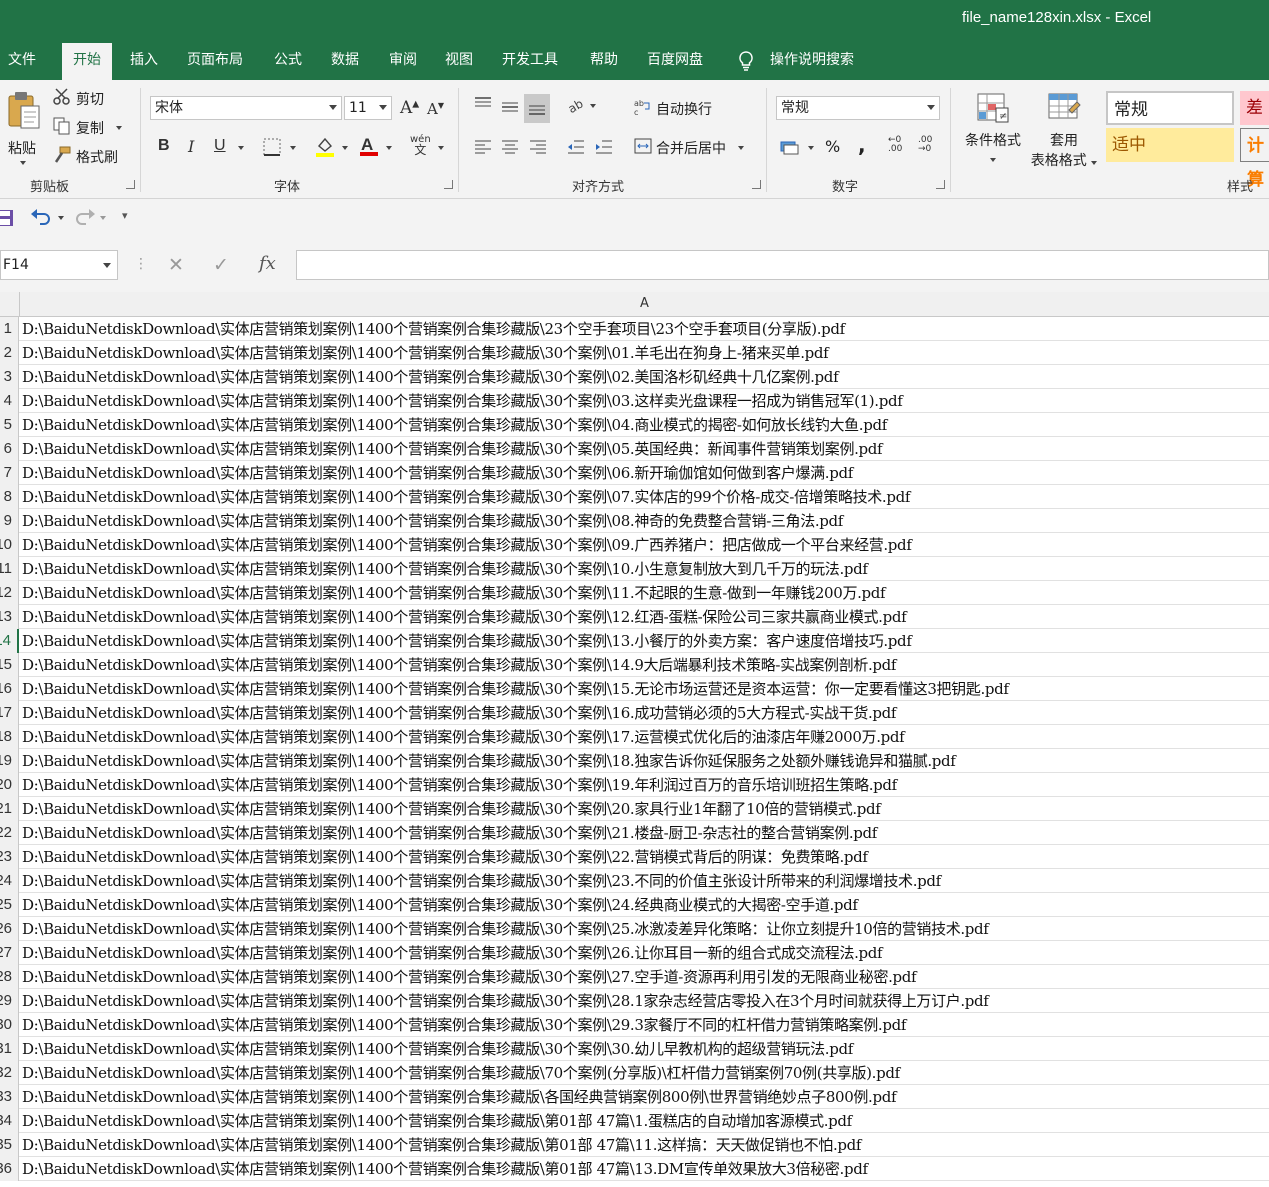  What do you see at coordinates (9, 497) in the screenshot?
I see `row-header: 8` at bounding box center [9, 497].